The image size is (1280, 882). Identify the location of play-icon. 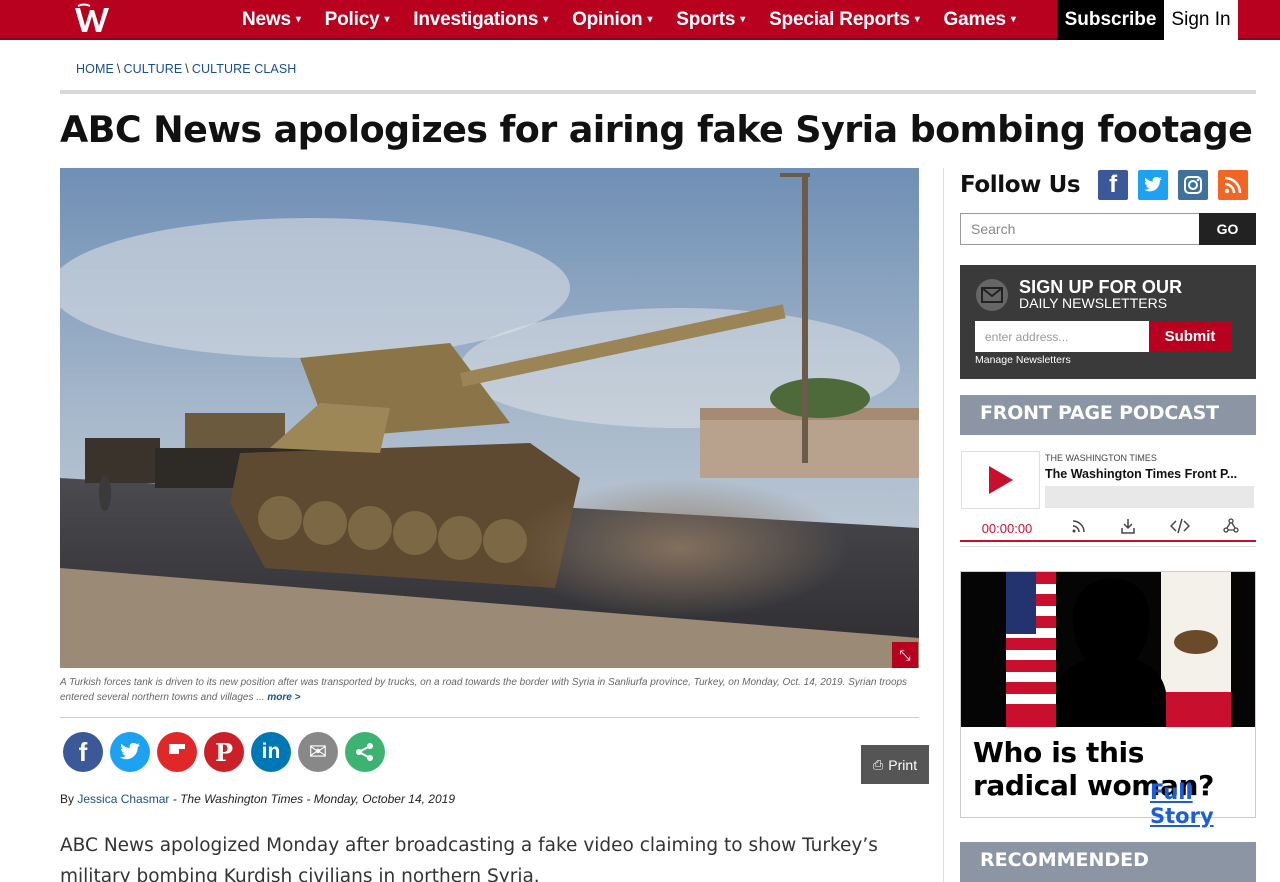
(1000, 480).